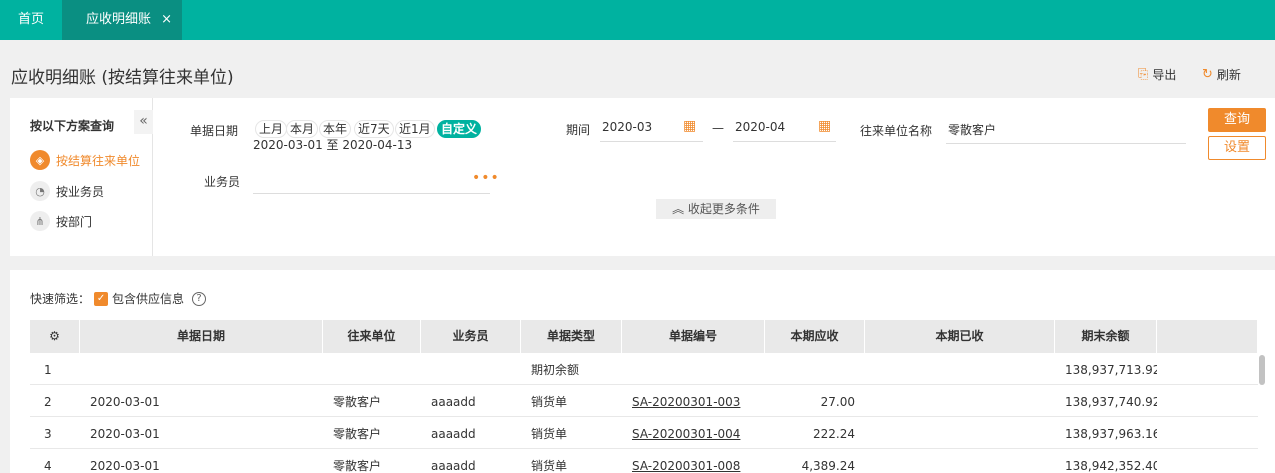  I want to click on chevron-up-icon: ︽, so click(678, 209).